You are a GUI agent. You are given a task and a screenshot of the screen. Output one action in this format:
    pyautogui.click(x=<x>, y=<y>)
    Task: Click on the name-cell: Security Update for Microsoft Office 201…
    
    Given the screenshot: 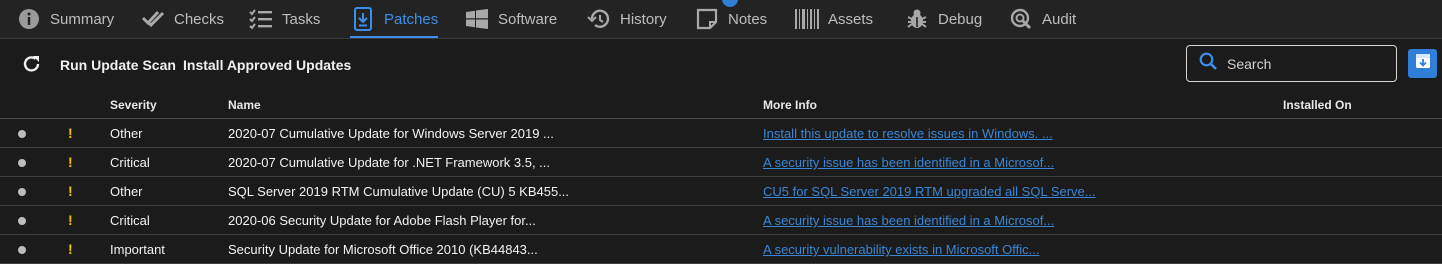 What is the action you would take?
    pyautogui.click(x=383, y=249)
    